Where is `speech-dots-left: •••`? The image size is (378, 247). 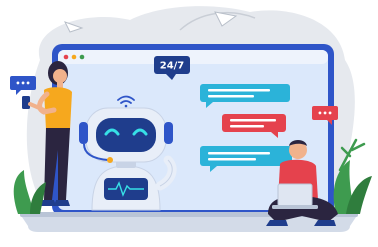 speech-dots-left: ••• is located at coordinates (22, 83).